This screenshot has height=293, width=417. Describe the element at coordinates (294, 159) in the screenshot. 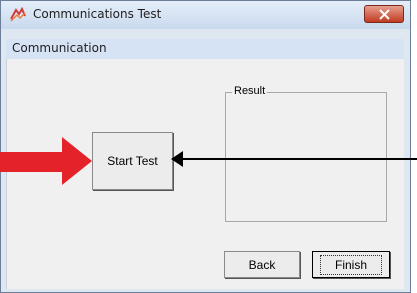

I see `black-arrow-icon` at that location.